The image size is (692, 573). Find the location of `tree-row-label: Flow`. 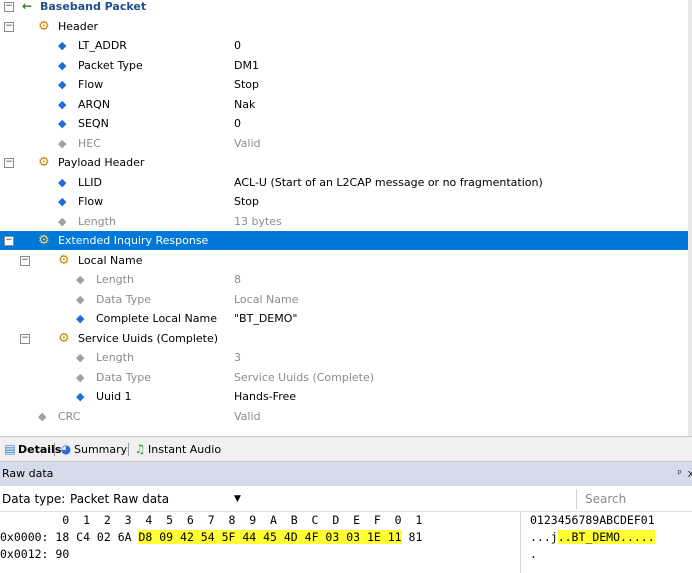

tree-row-label: Flow is located at coordinates (91, 84).